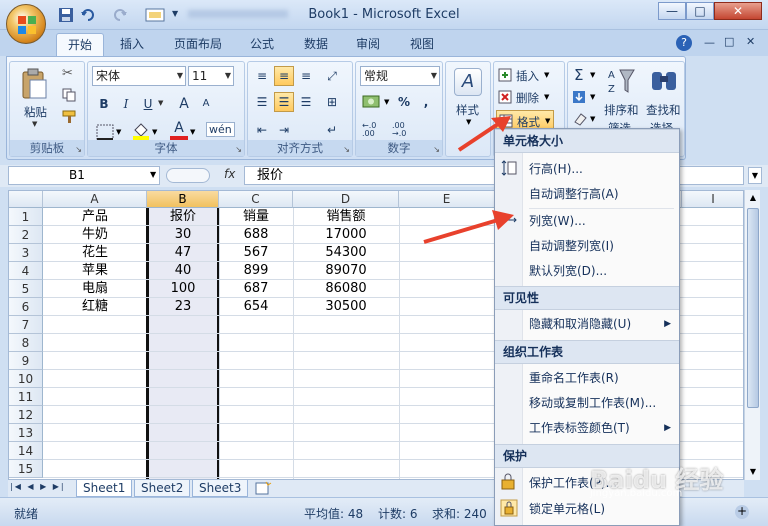 The image size is (768, 526). I want to click on row-header: 4, so click(26, 271).